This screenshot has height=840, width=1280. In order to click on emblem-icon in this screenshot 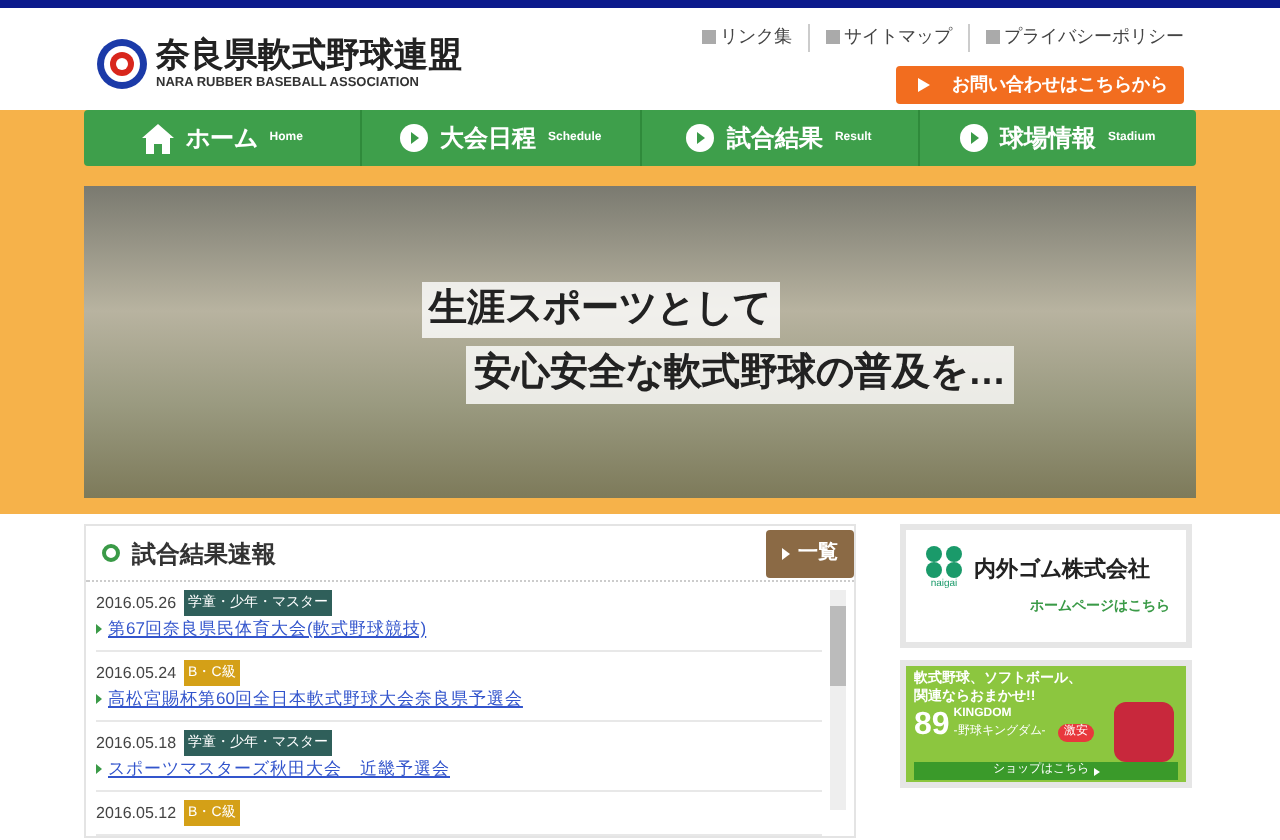, I will do `click(122, 64)`.